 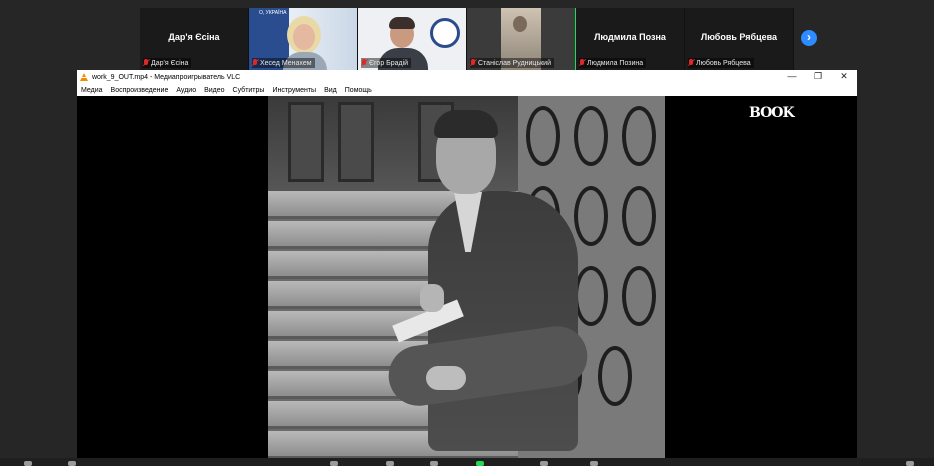 What do you see at coordinates (615, 63) in the screenshot?
I see `participant-name: Людмила Позина` at bounding box center [615, 63].